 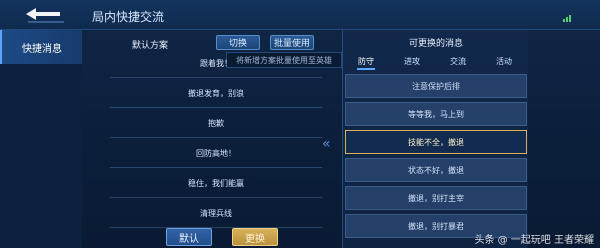 What do you see at coordinates (238, 42) in the screenshot?
I see `switch-button: 切换` at bounding box center [238, 42].